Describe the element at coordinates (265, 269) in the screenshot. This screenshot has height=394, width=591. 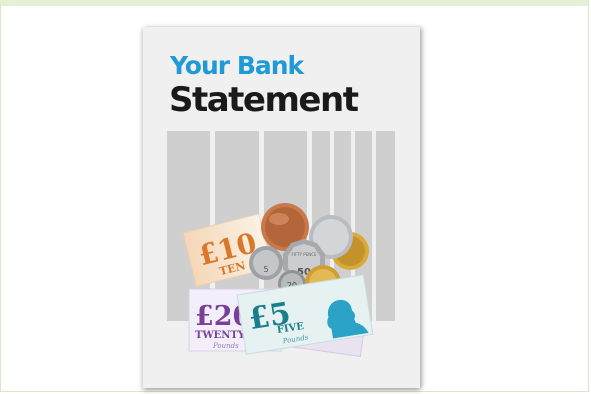
I see `coin-5-label: 5` at that location.